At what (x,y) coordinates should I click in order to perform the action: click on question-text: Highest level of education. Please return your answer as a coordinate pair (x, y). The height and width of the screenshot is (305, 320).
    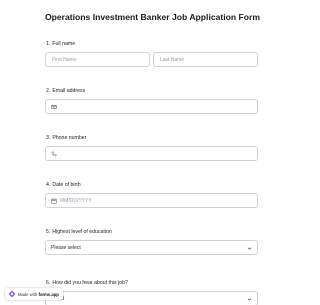
    Looking at the image, I should click on (82, 232).